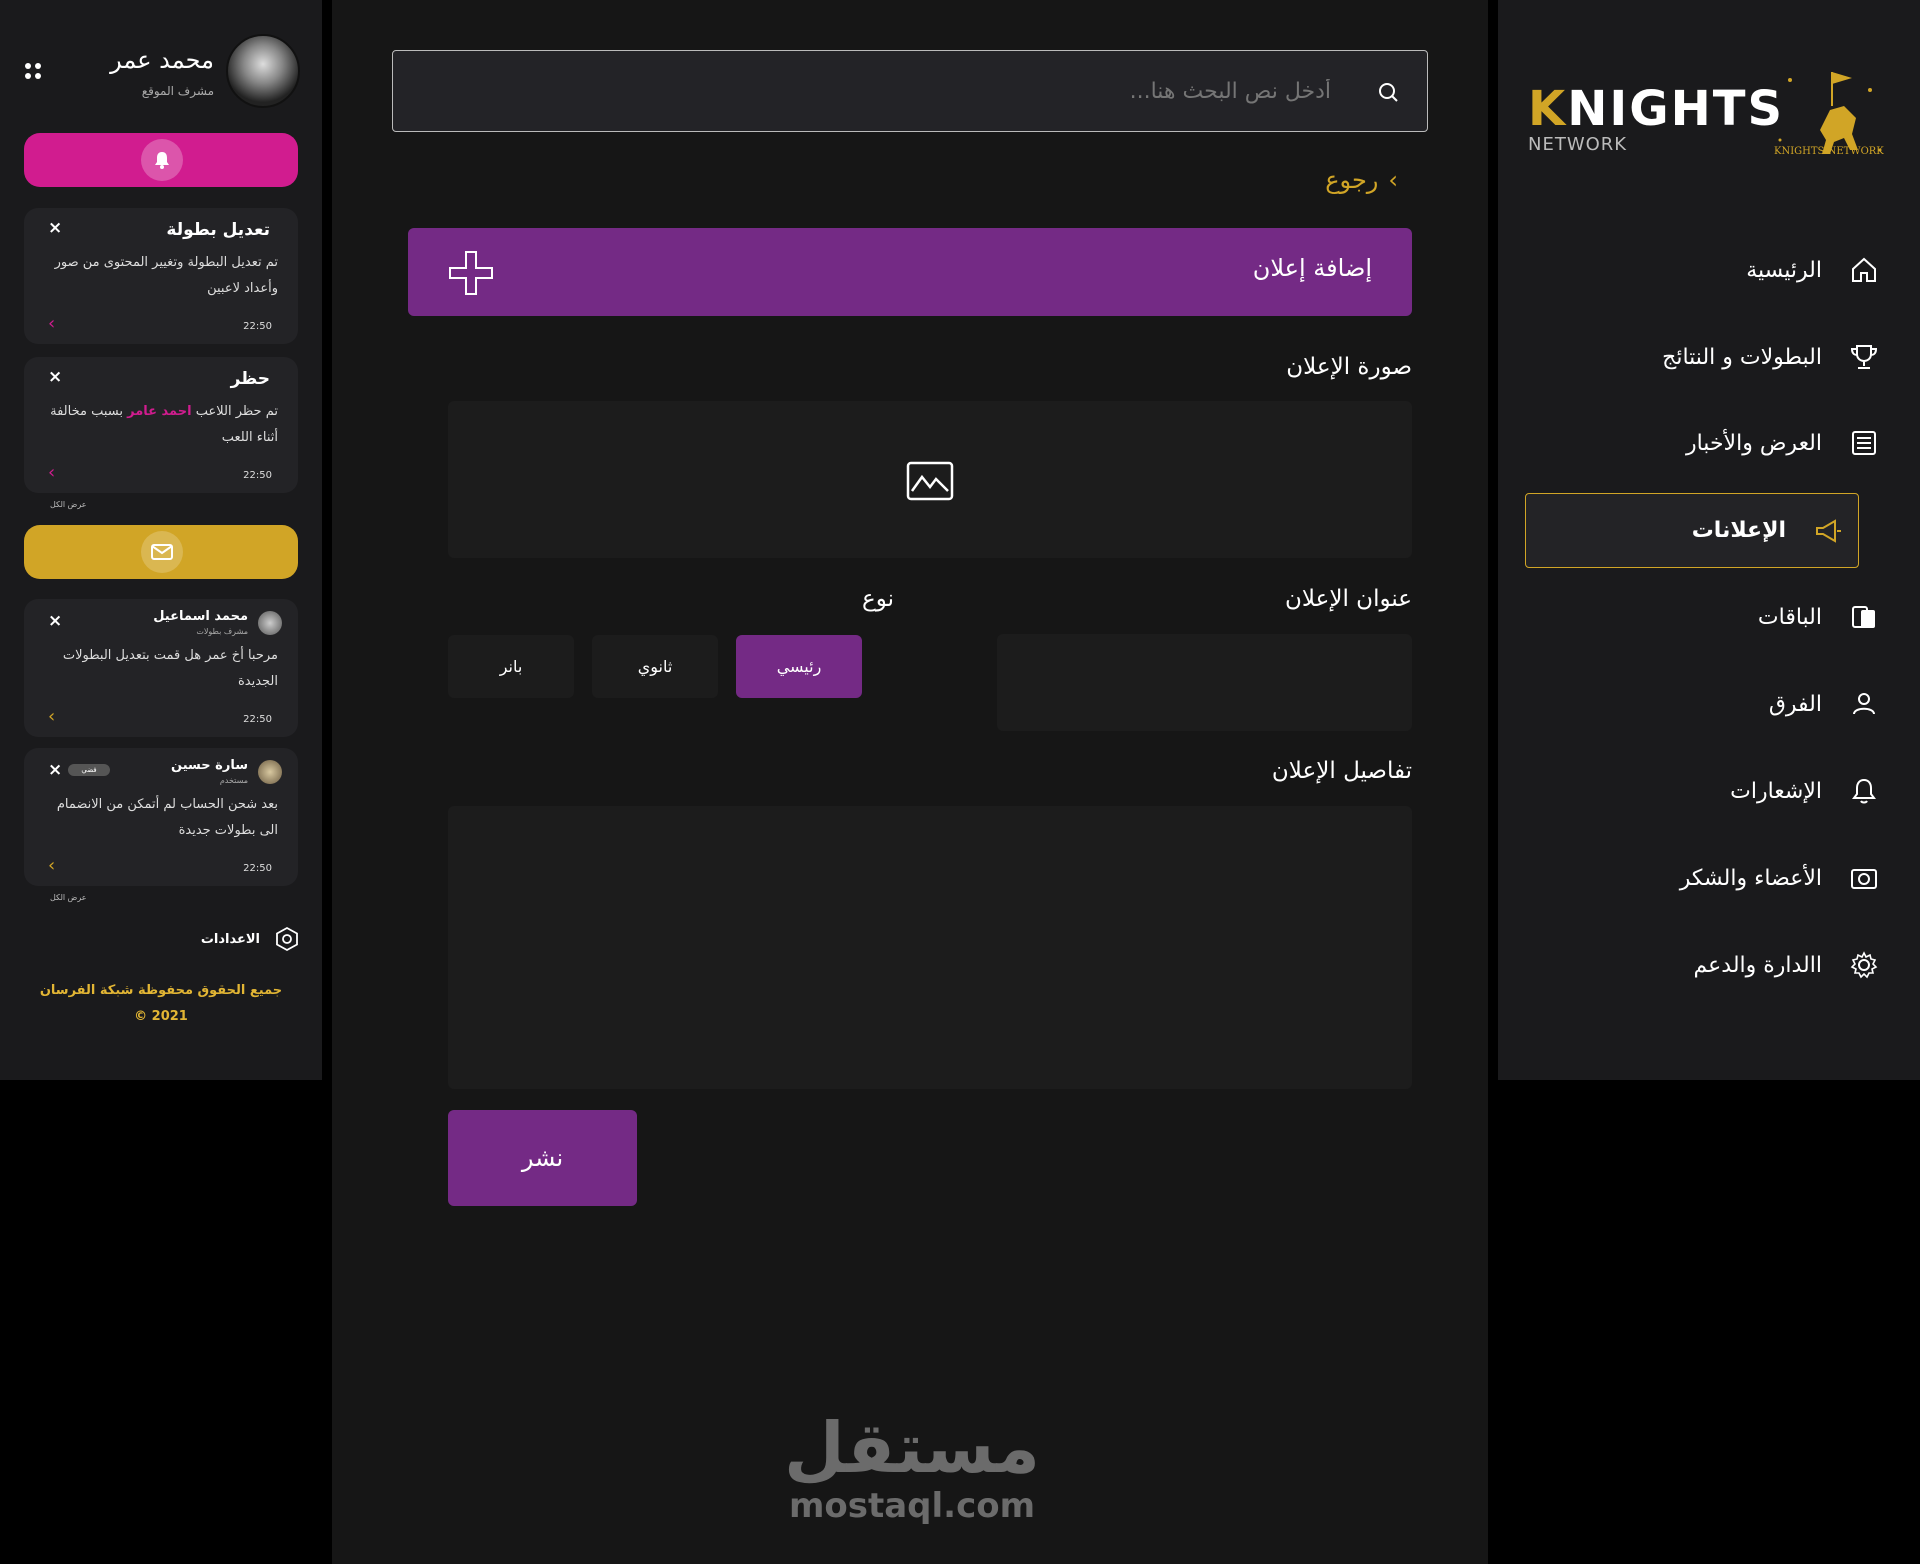  Describe the element at coordinates (1864, 443) in the screenshot. I see `newspaper-icon` at that location.